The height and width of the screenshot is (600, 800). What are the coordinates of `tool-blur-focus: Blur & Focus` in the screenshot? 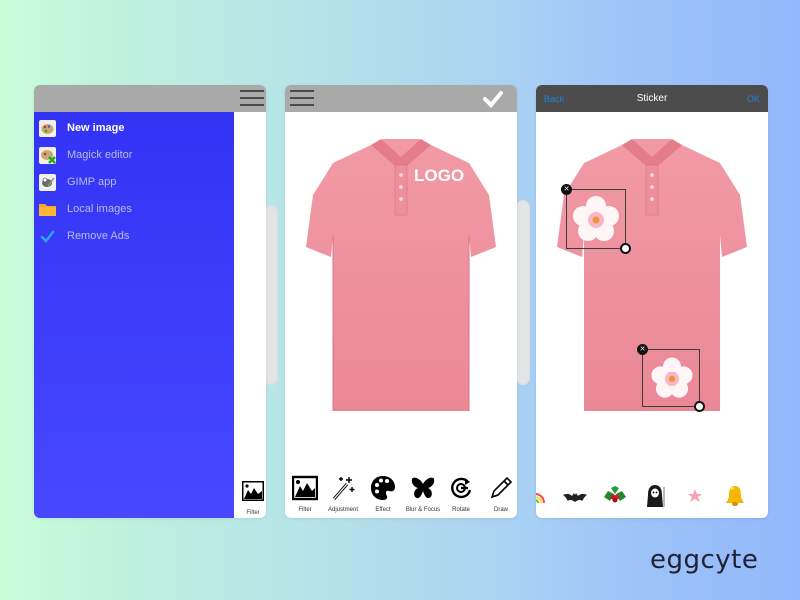 It's located at (423, 494).